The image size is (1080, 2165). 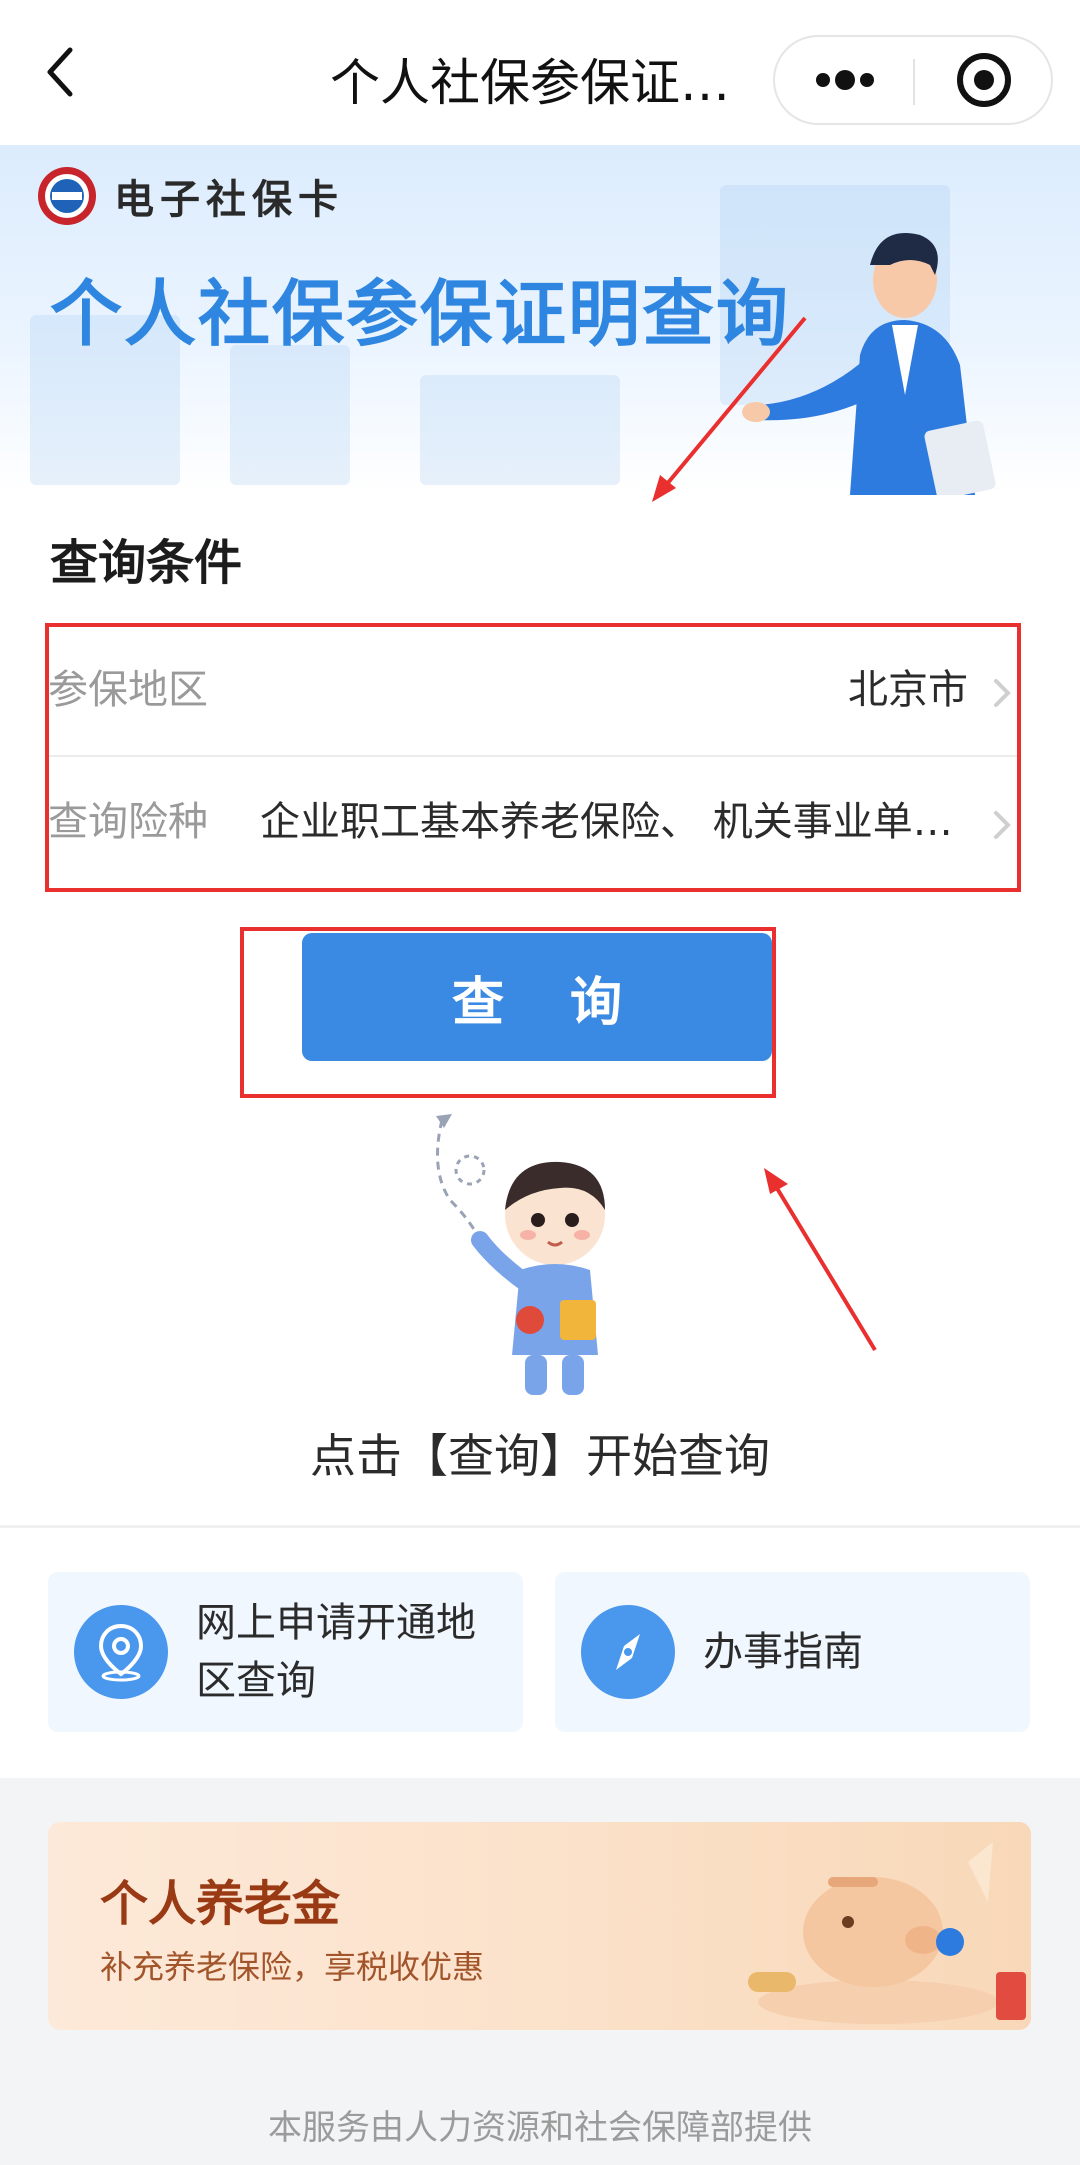 I want to click on query-conditions-title: 查询条件, so click(x=146, y=563).